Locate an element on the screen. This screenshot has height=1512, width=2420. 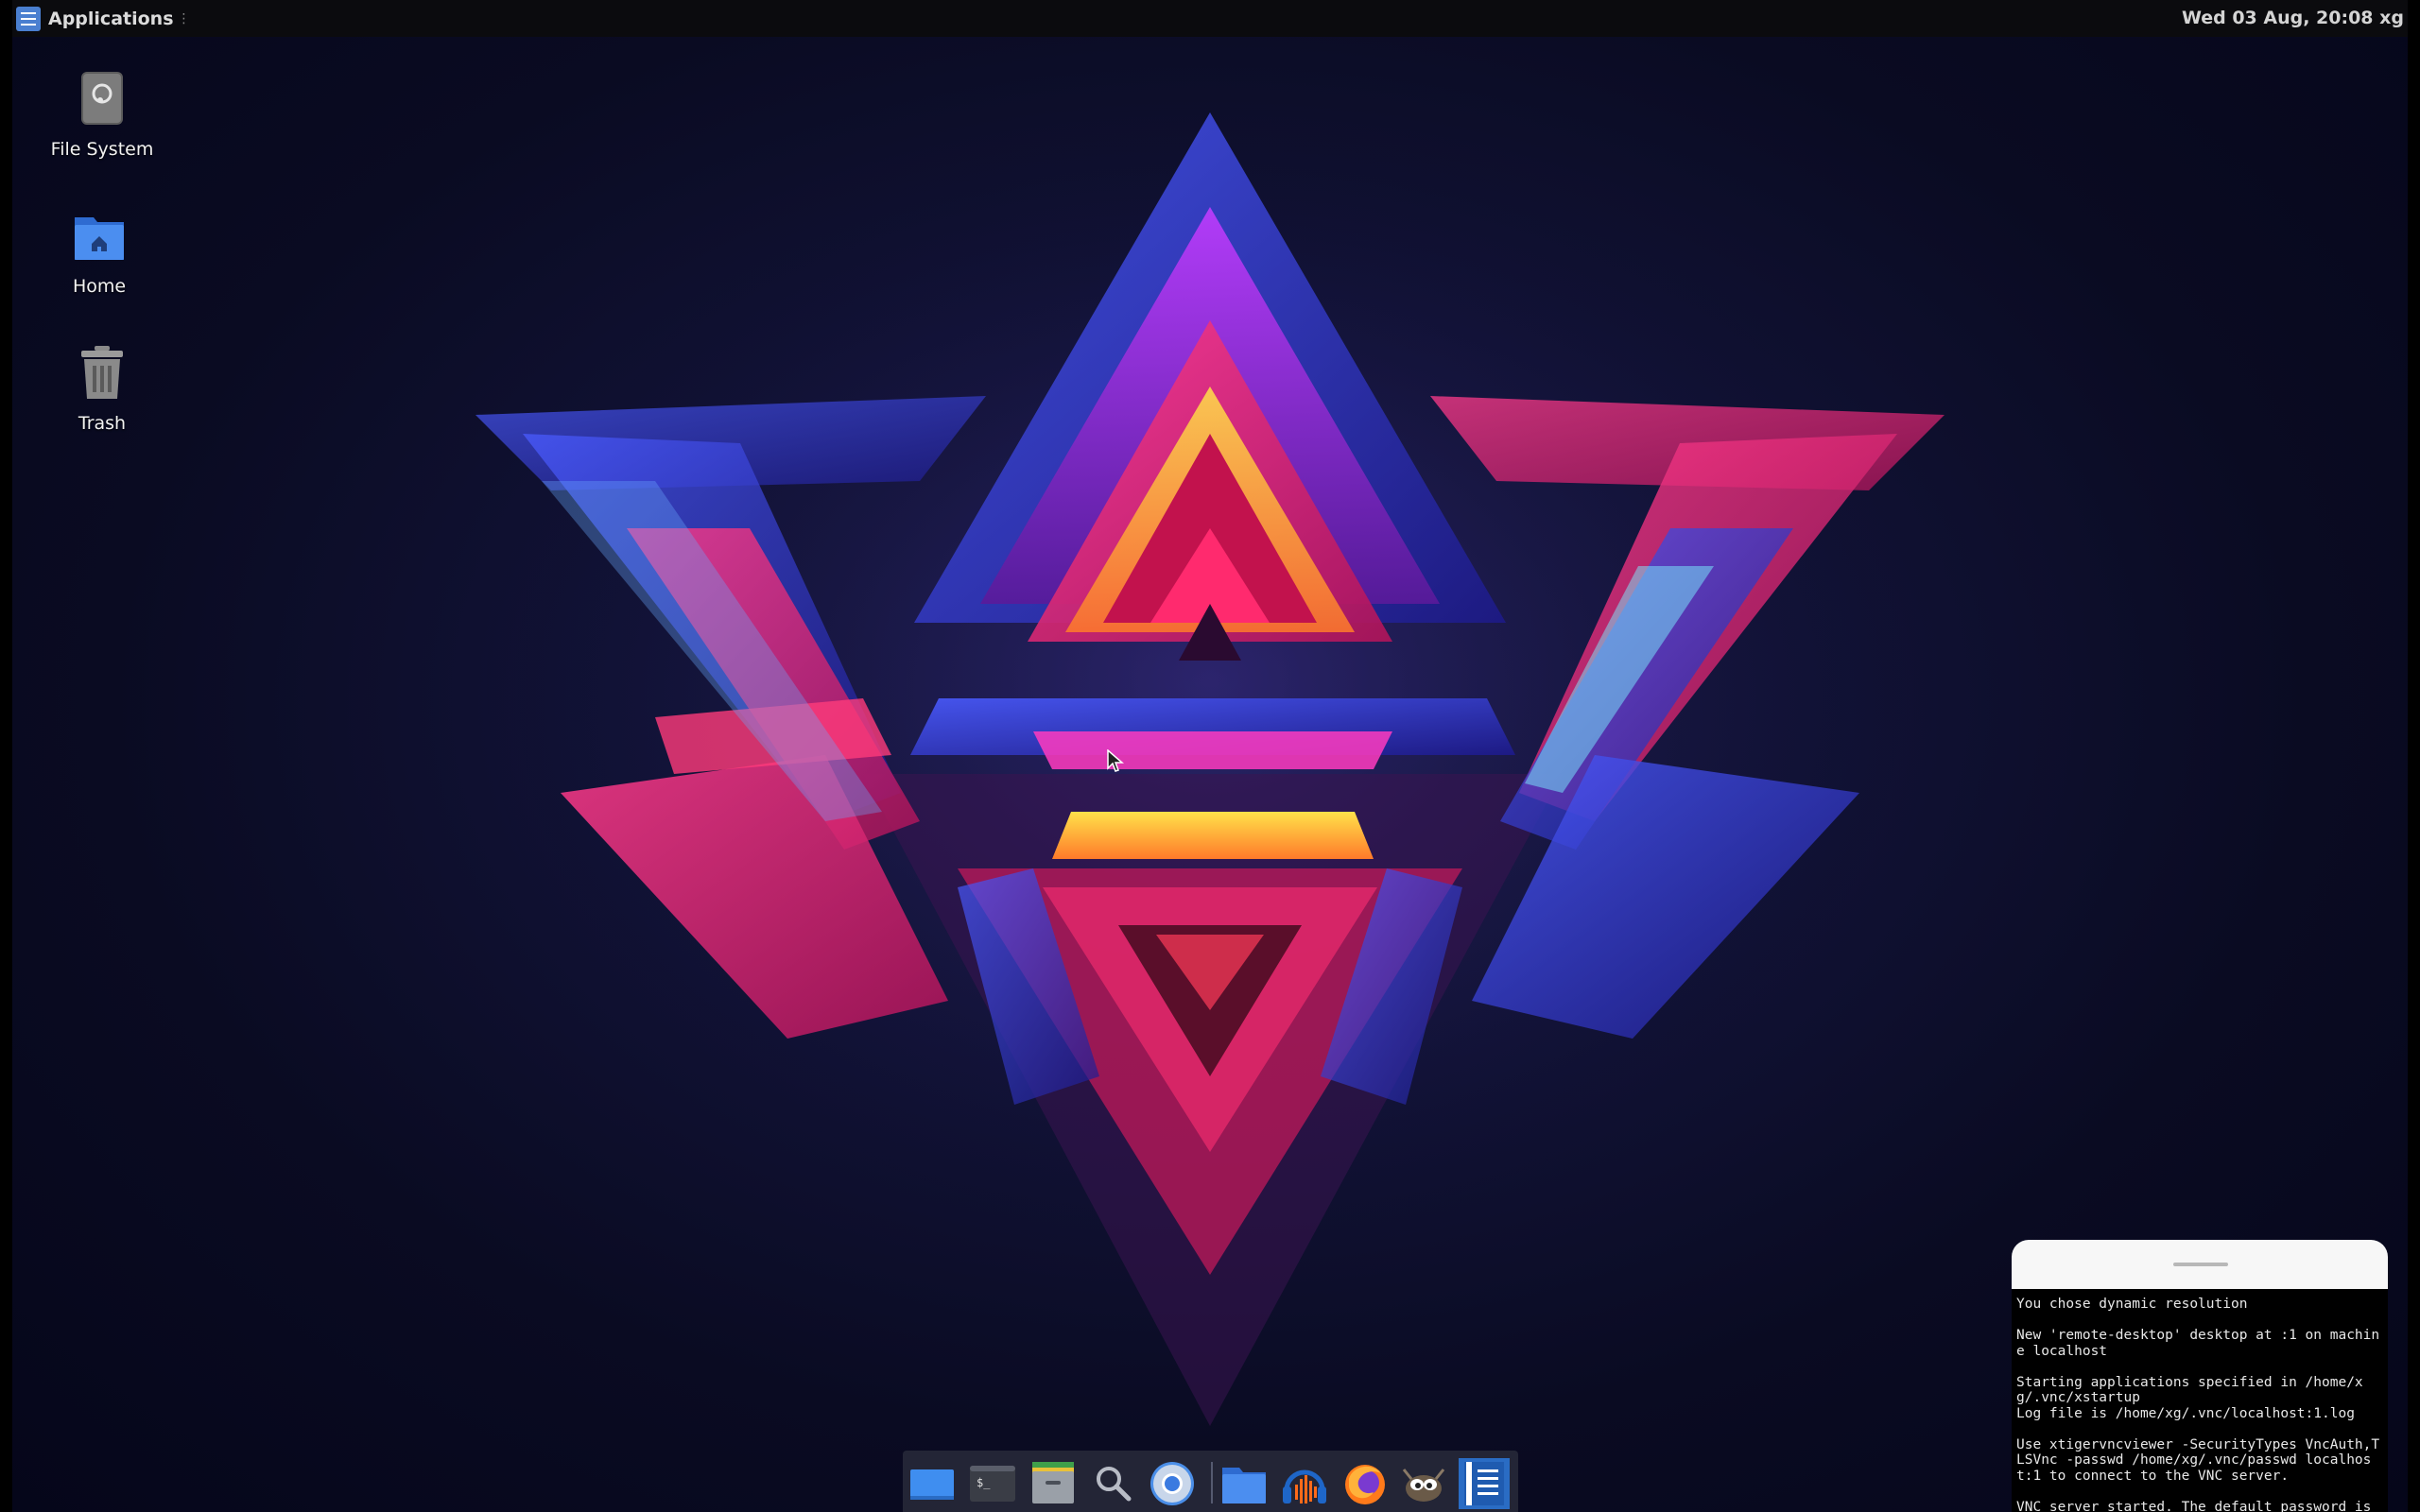
top-panel: Applications ⋮ Wed 03 Aug, 20:08 xg is located at coordinates (1210, 18).